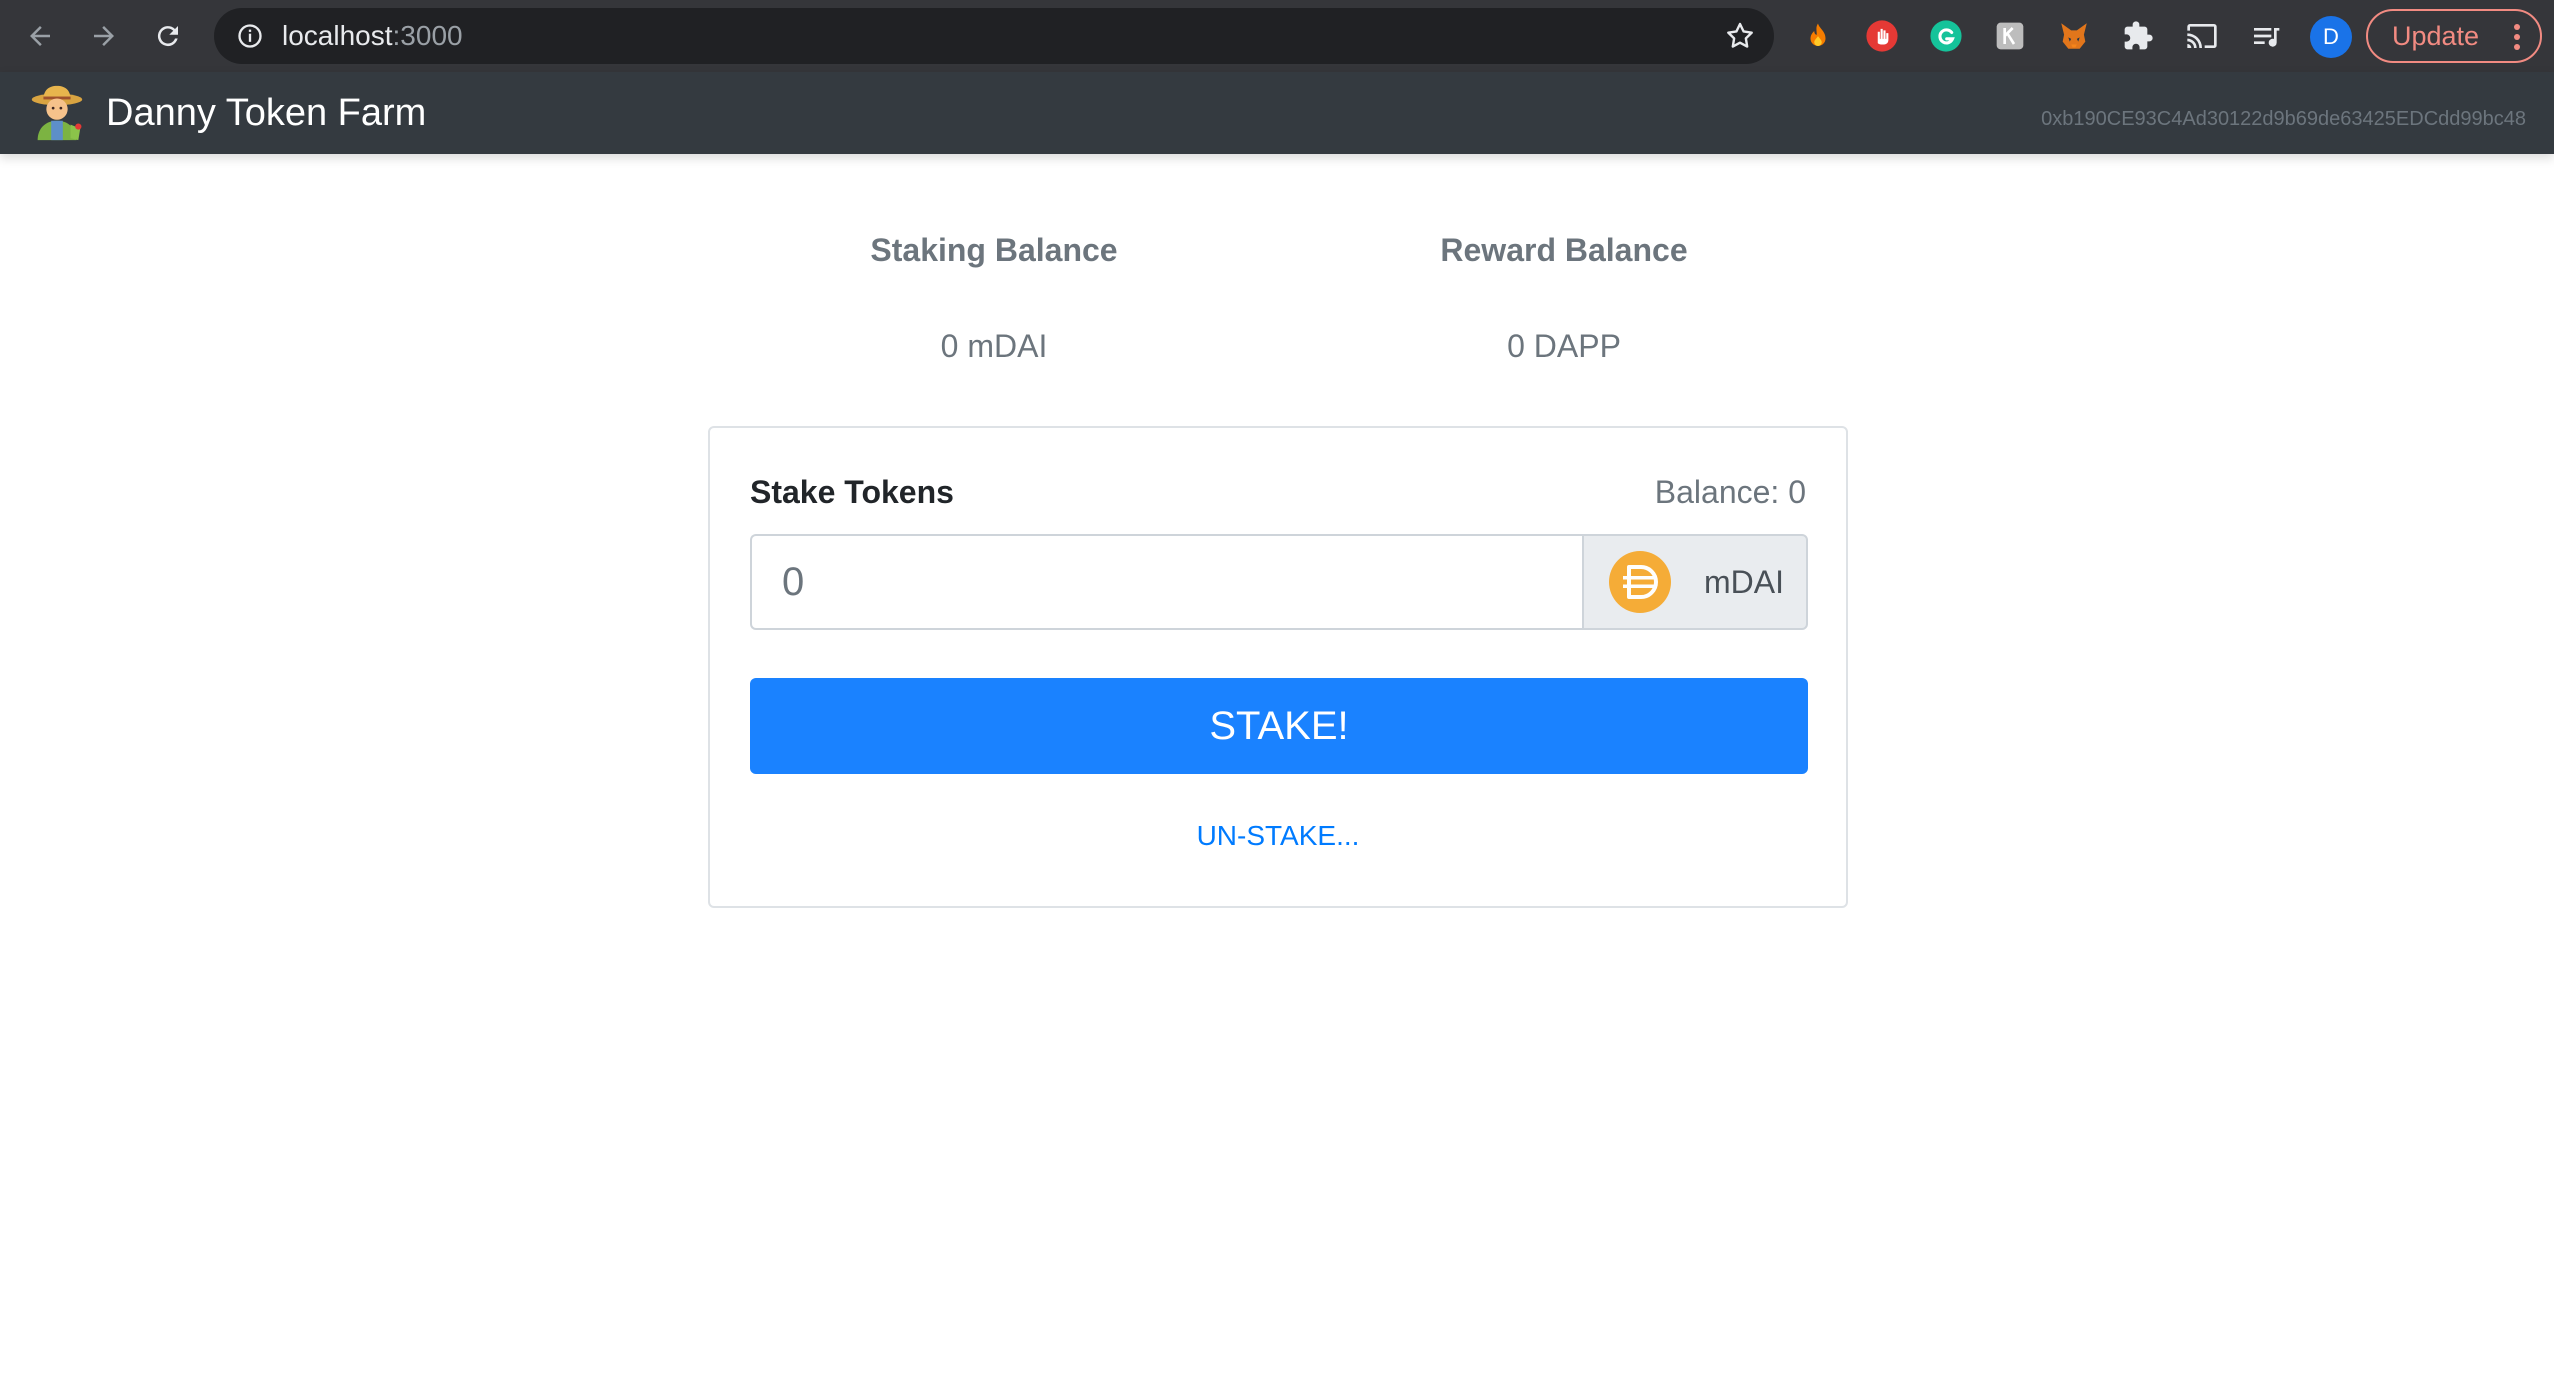 The image size is (2554, 1374). Describe the element at coordinates (2436, 35) in the screenshot. I see `update-label: Update` at that location.